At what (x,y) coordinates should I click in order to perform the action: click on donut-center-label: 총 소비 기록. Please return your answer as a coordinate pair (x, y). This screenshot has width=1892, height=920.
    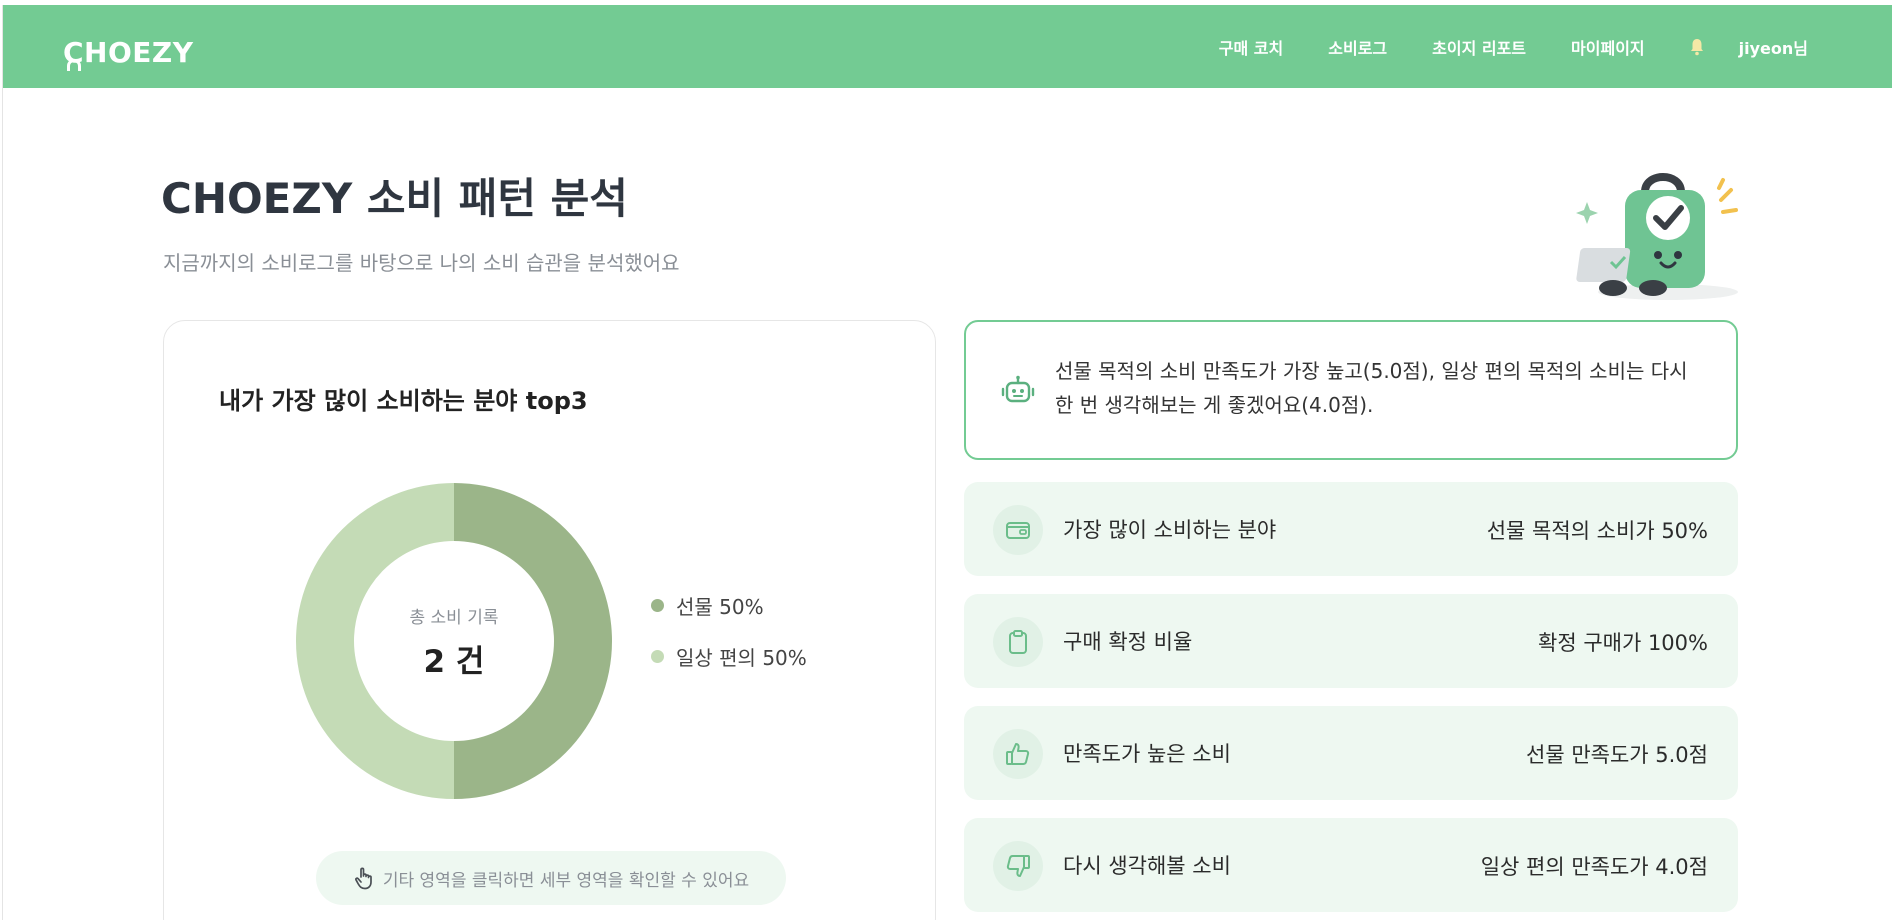
    Looking at the image, I should click on (454, 618).